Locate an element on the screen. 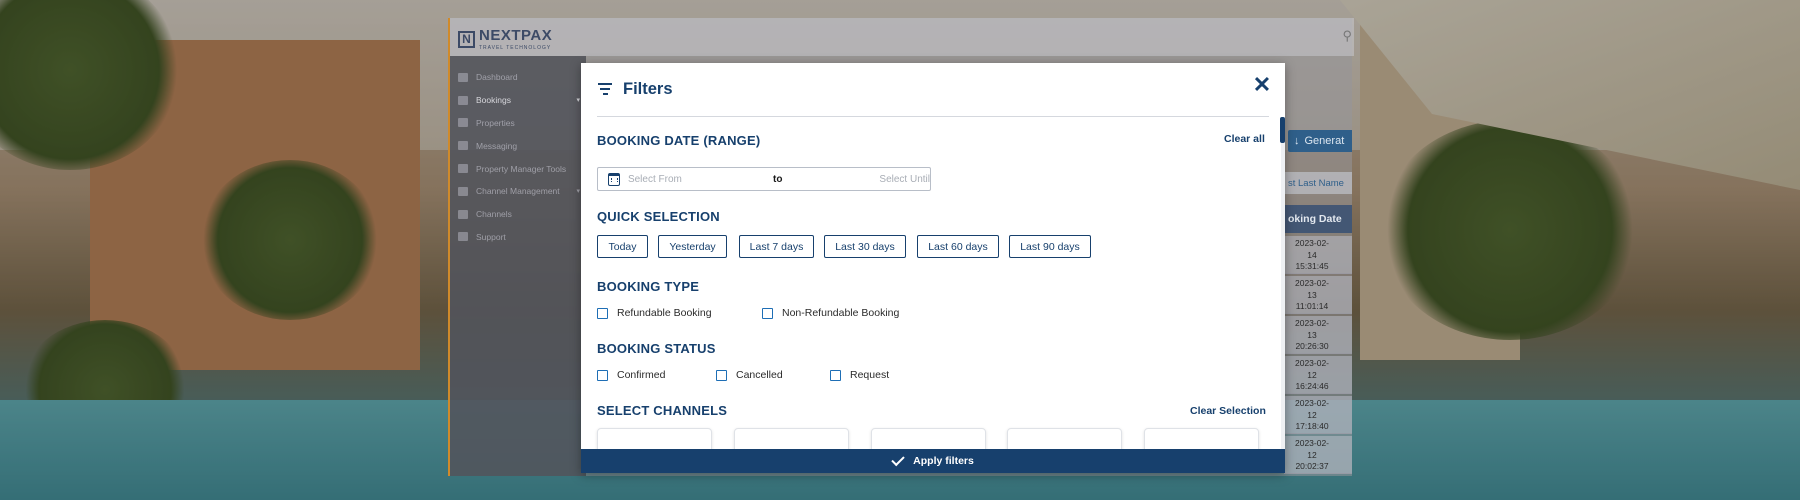  sidebar-item-label: Property Manager Tools is located at coordinates (521, 168).